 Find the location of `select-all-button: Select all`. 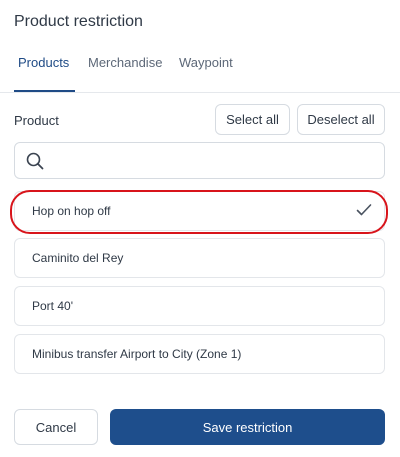

select-all-button: Select all is located at coordinates (252, 119).